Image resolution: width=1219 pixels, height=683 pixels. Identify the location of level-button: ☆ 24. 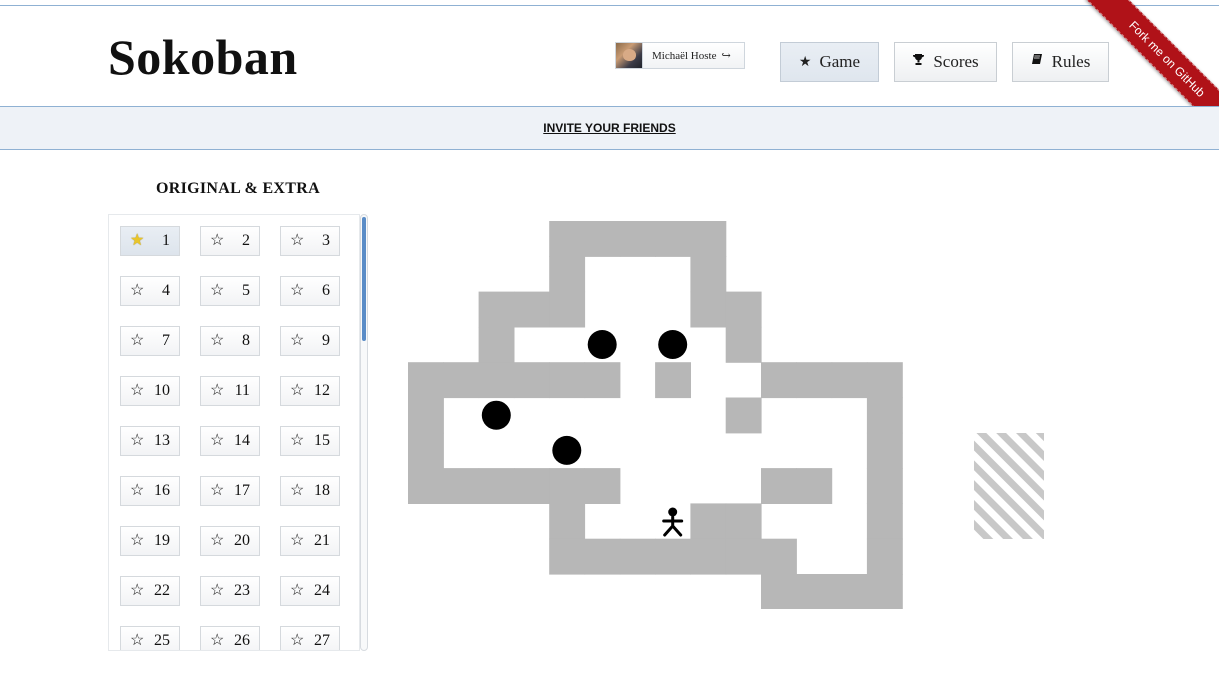
(310, 591).